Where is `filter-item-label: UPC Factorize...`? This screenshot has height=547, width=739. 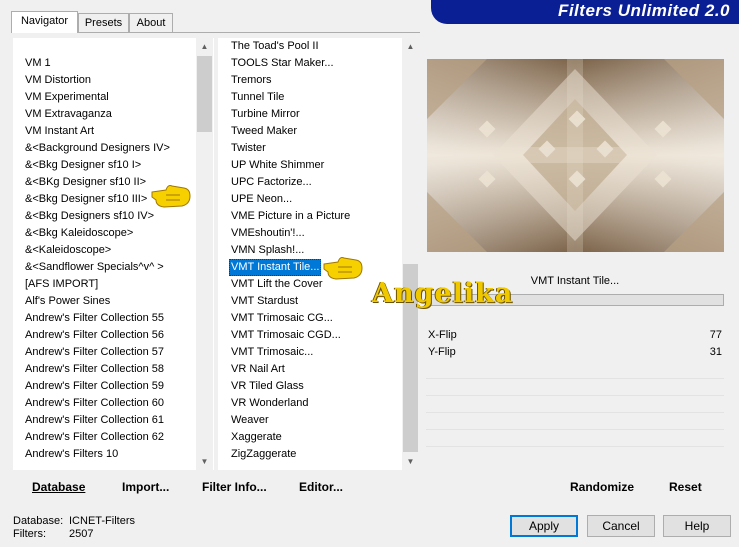
filter-item-label: UPC Factorize... is located at coordinates (271, 182).